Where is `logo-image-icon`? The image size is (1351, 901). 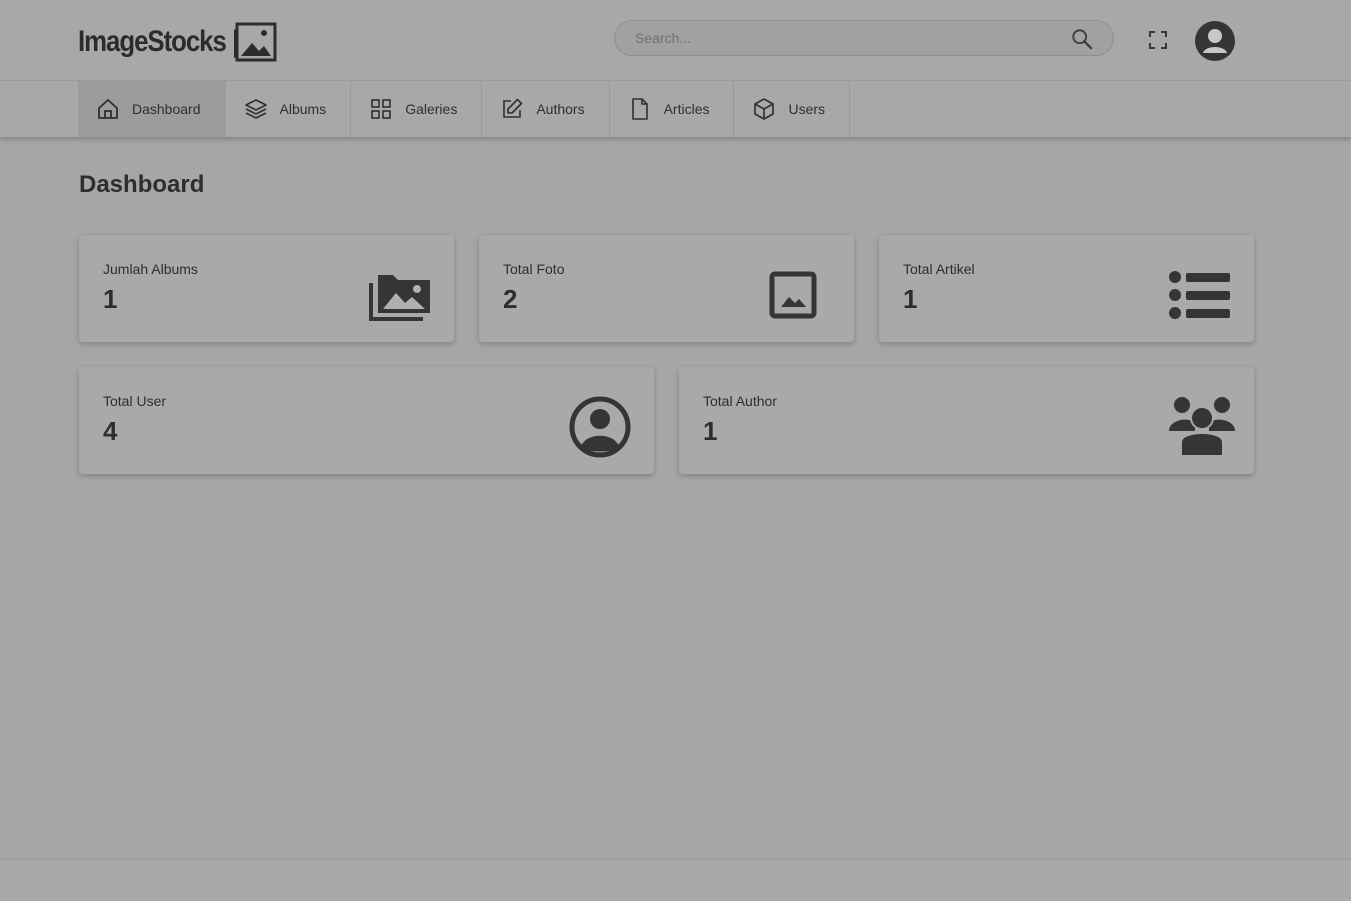
logo-image-icon is located at coordinates (256, 42).